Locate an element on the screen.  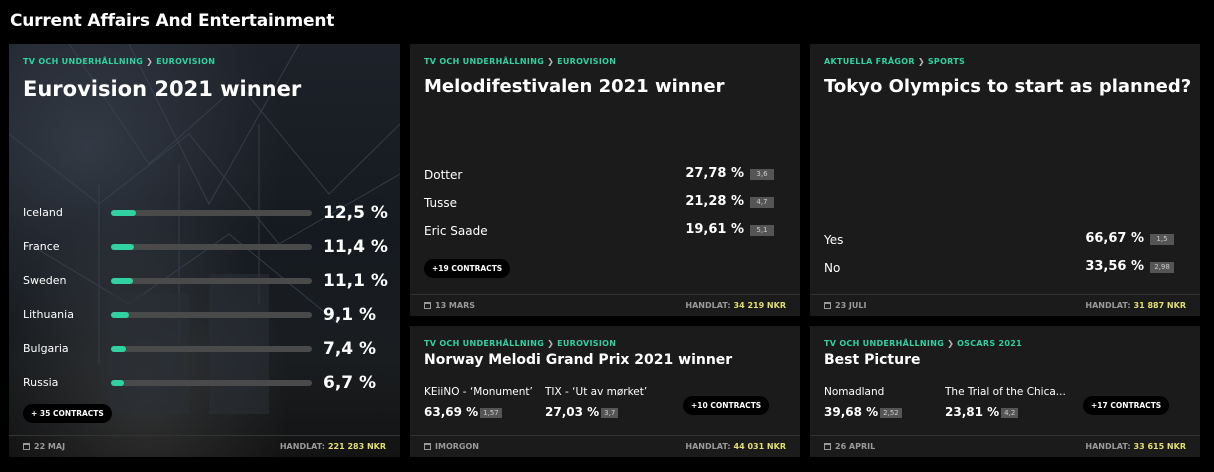
outcome-option: Nomadland 39,68 % 2,52 is located at coordinates (886, 403).